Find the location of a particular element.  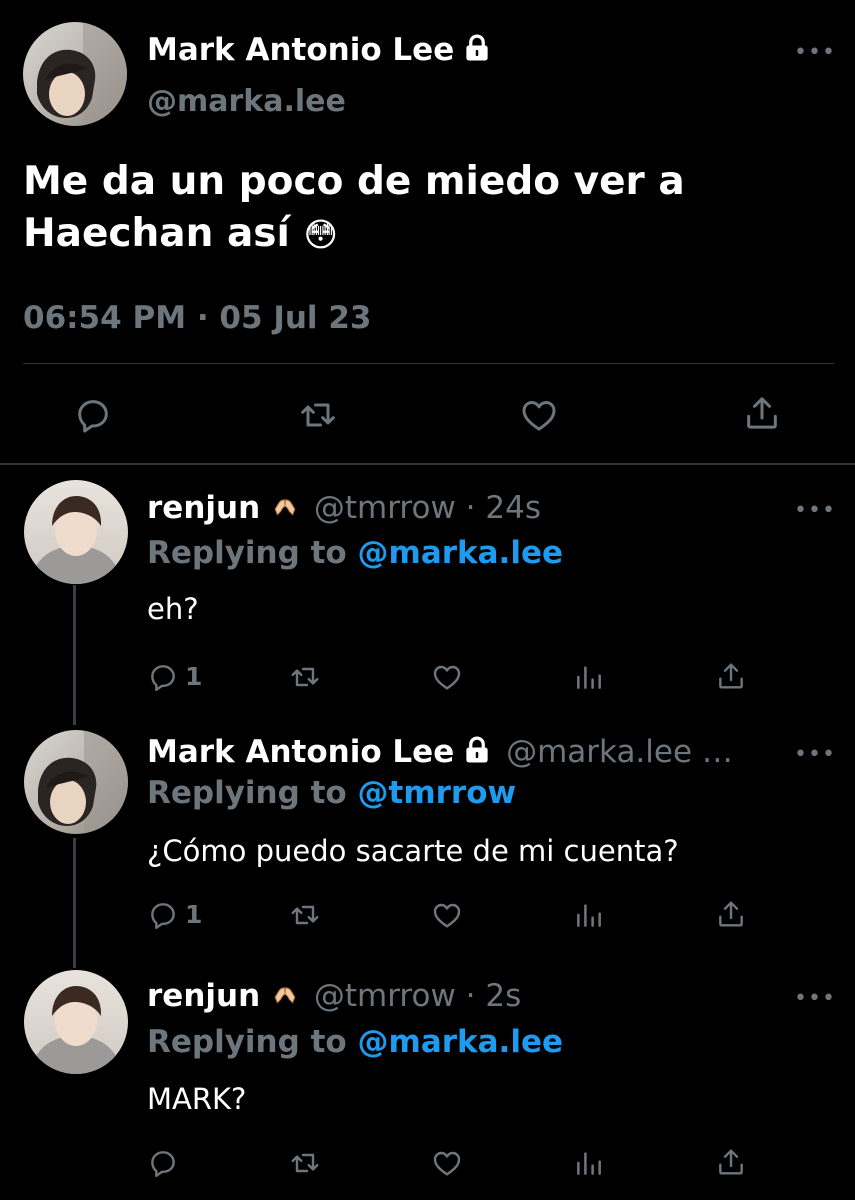

reply-action-bar is located at coordinates (457, 1163).